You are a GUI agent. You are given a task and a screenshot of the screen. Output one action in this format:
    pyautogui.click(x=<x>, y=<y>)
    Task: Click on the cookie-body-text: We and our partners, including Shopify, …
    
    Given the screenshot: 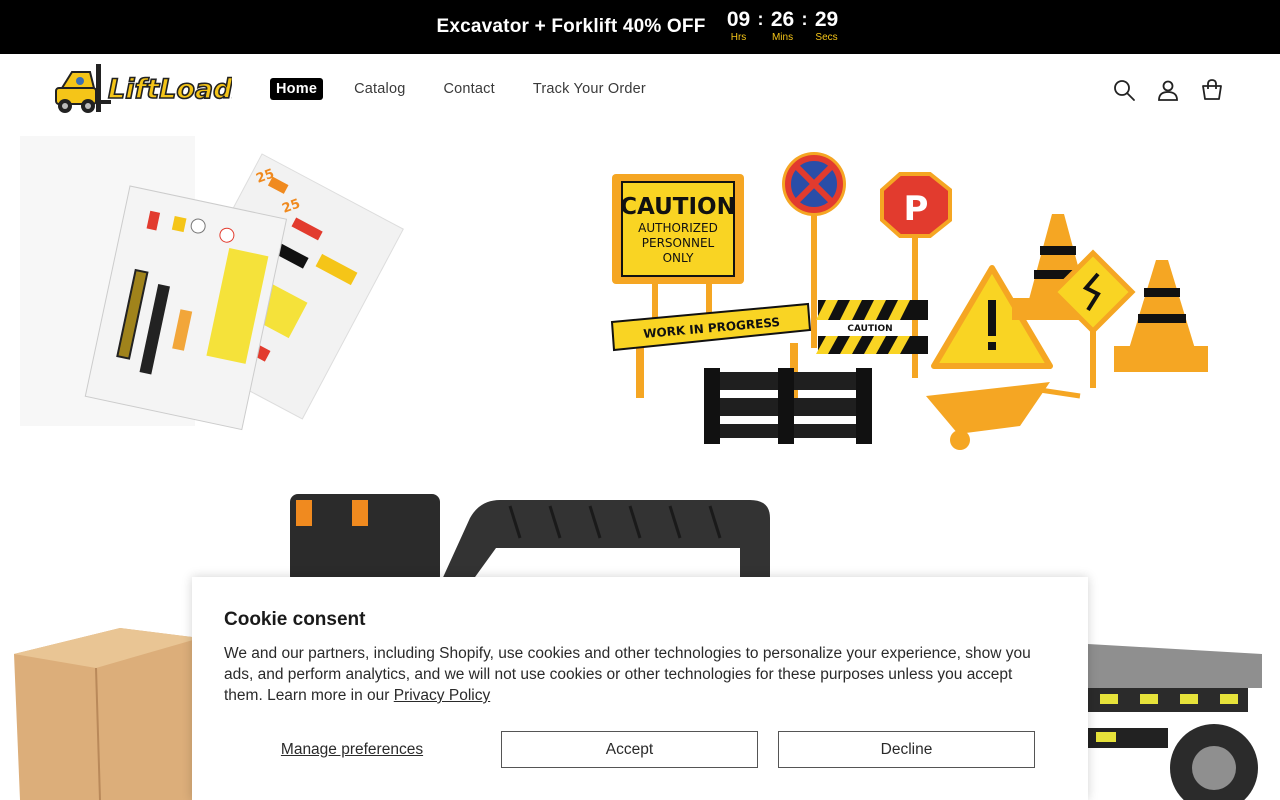 What is the action you would take?
    pyautogui.click(x=627, y=674)
    